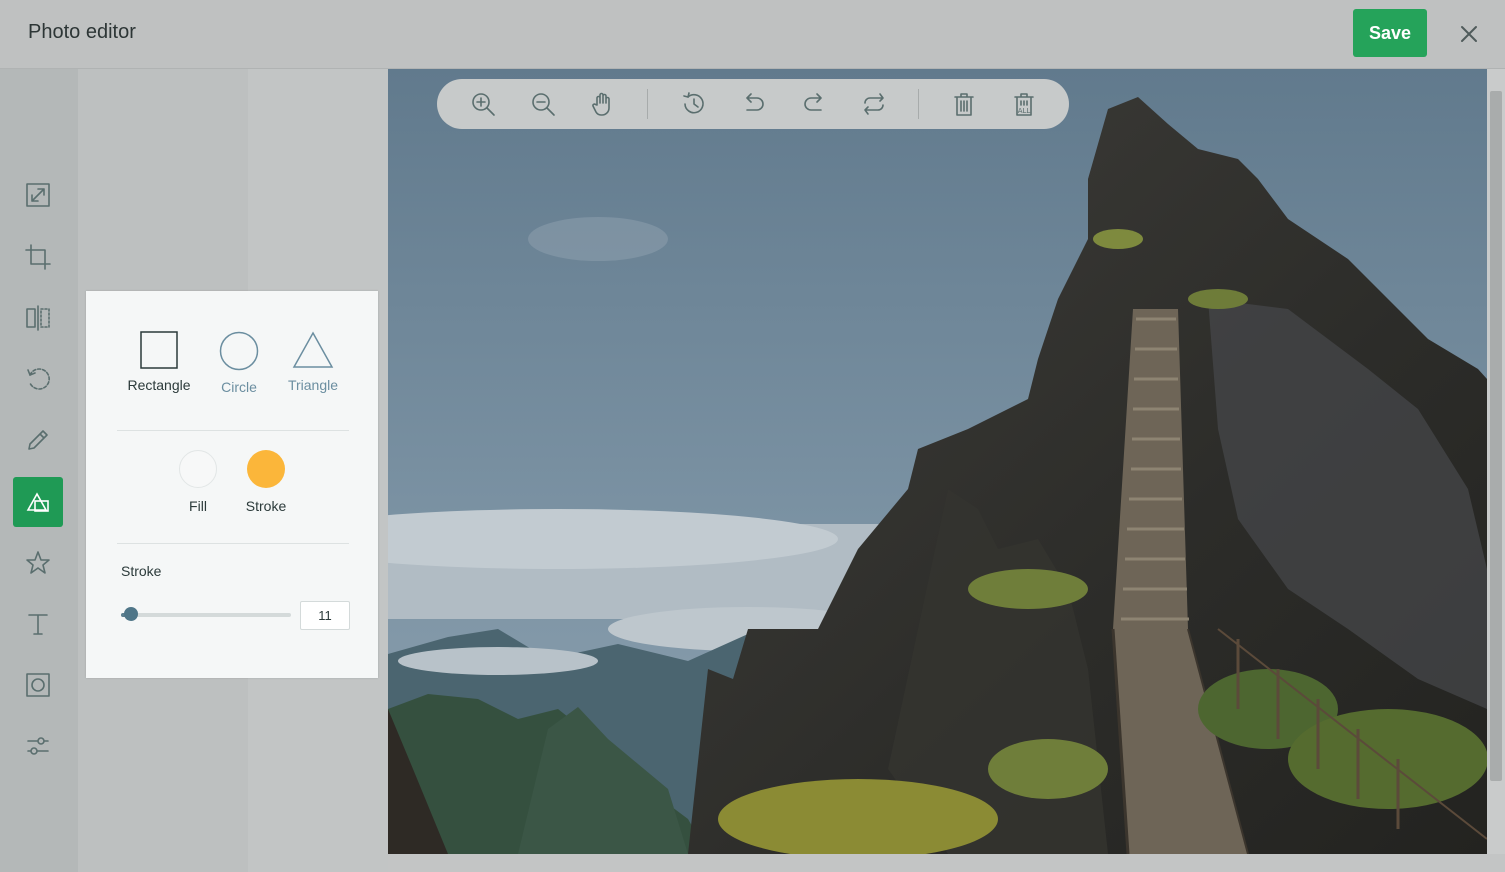  Describe the element at coordinates (313, 385) in the screenshot. I see `shape-triangle-label: Triangle` at that location.